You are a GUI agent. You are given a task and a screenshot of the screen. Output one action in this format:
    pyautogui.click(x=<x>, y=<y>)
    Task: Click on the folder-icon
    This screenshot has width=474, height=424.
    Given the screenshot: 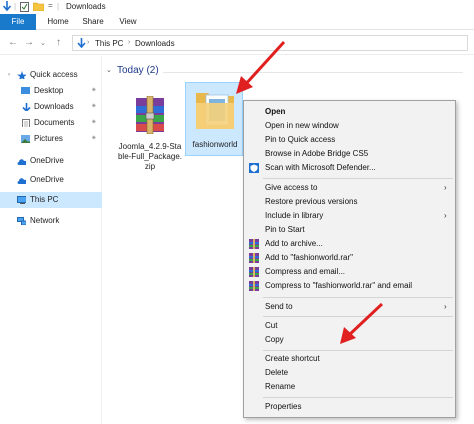 What is the action you would take?
    pyautogui.click(x=215, y=111)
    